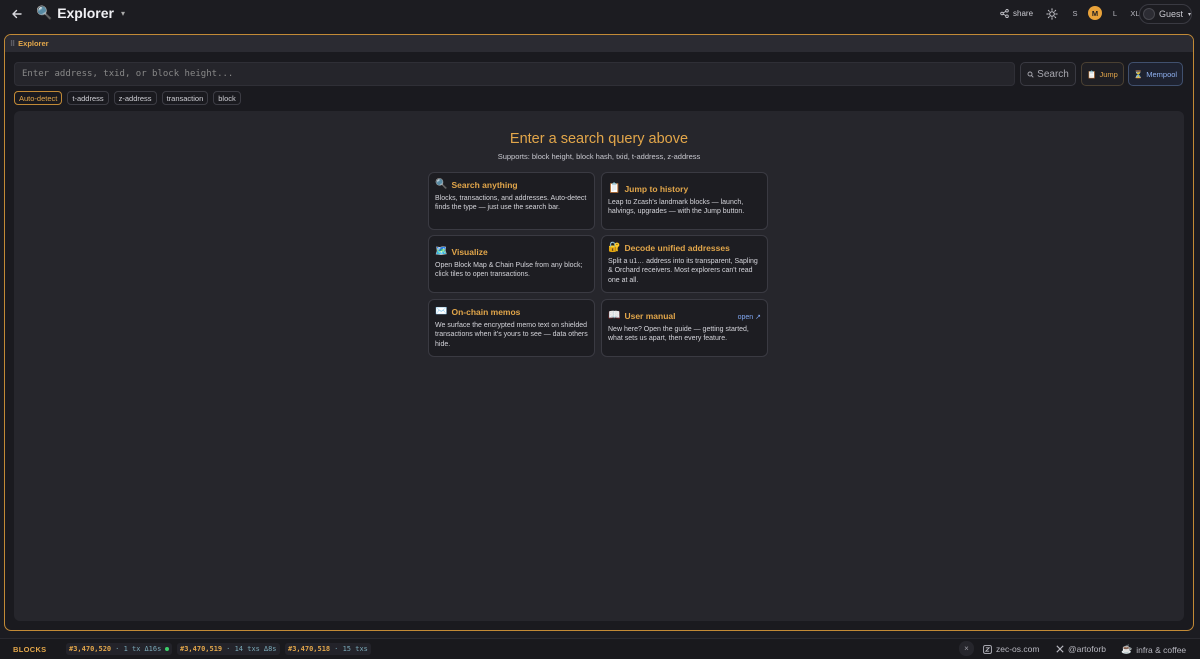 The image size is (1200, 659). Describe the element at coordinates (33, 43) in the screenshot. I see `window-title: Explorer` at that location.